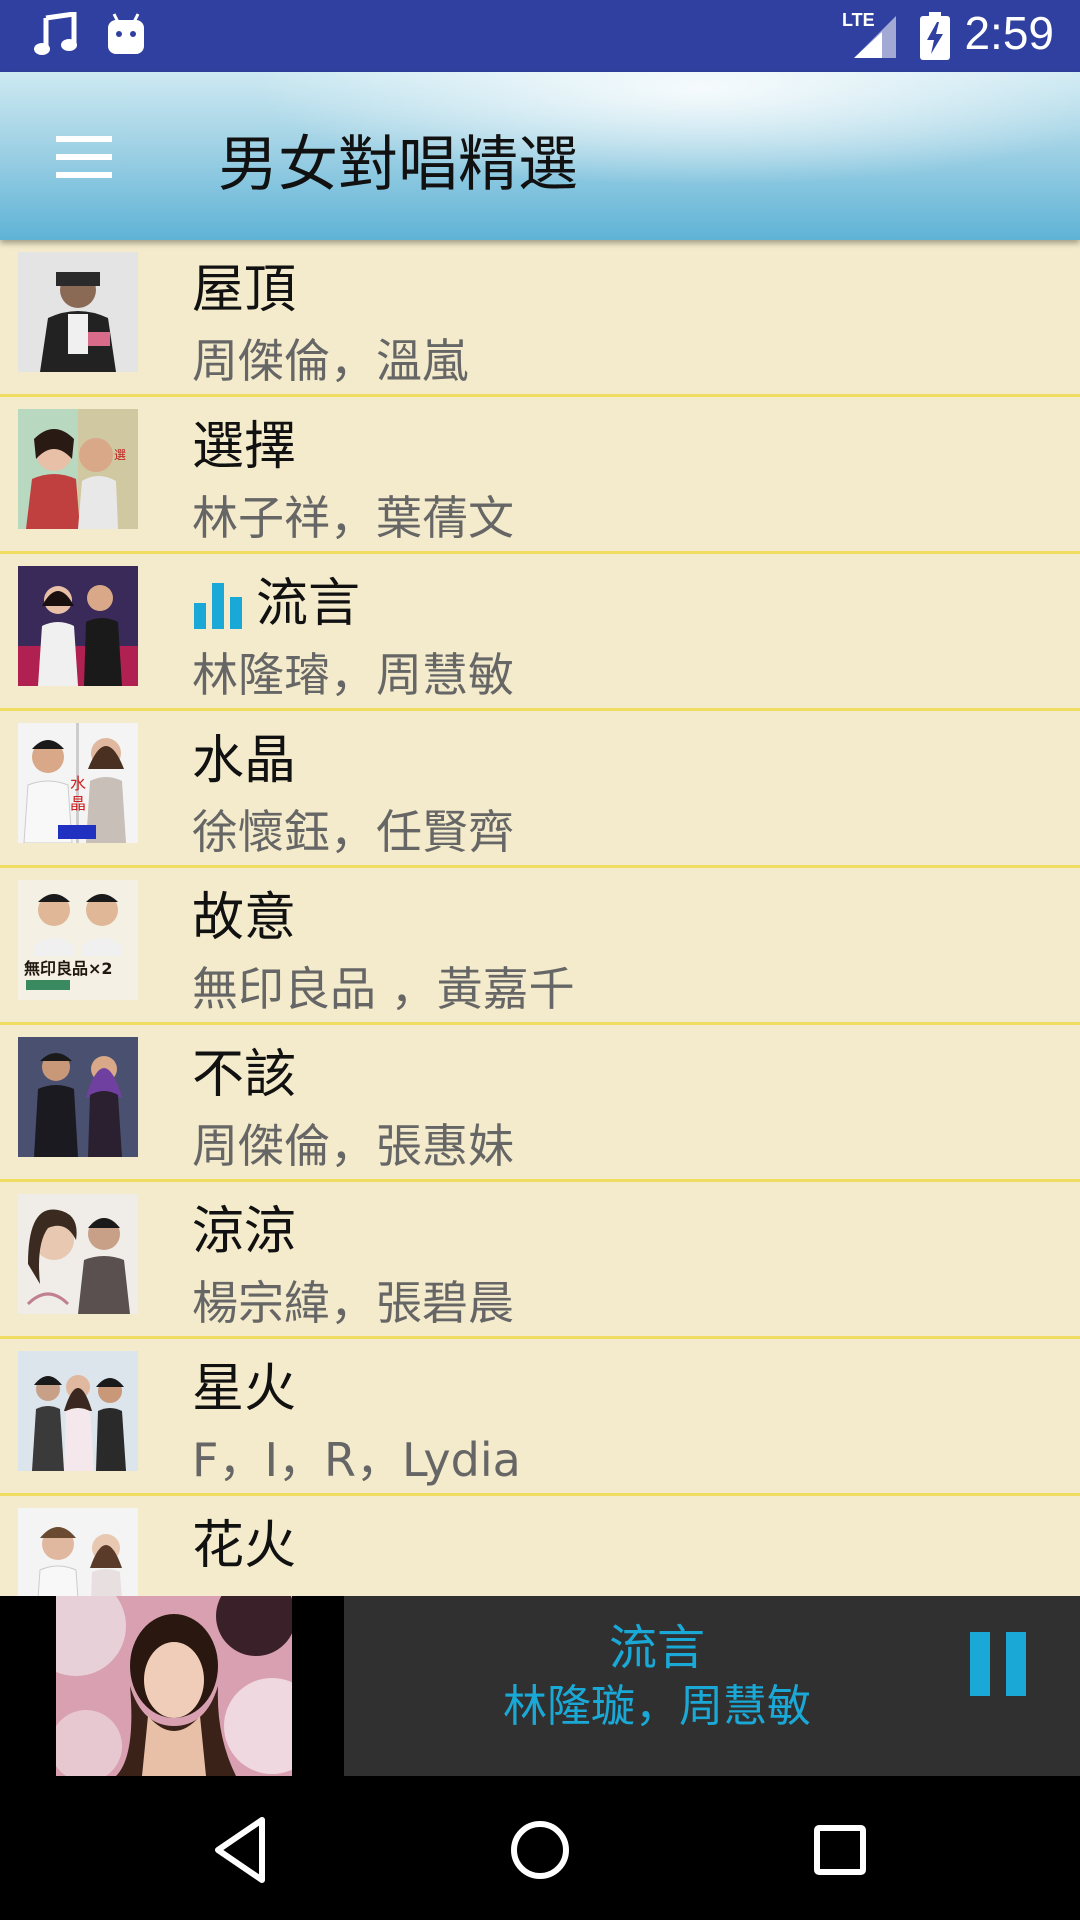 This screenshot has width=1080, height=1920. What do you see at coordinates (330, 361) in the screenshot?
I see `song-artist: 周傑倫，溫嵐` at bounding box center [330, 361].